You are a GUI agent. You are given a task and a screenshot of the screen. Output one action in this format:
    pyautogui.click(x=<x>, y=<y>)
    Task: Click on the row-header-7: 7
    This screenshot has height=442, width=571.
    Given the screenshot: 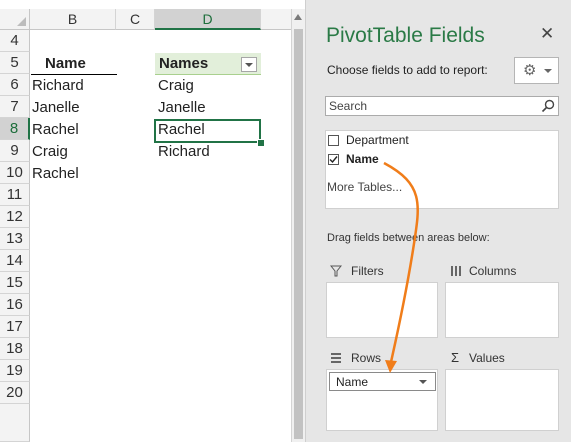 What is the action you would take?
    pyautogui.click(x=15, y=107)
    